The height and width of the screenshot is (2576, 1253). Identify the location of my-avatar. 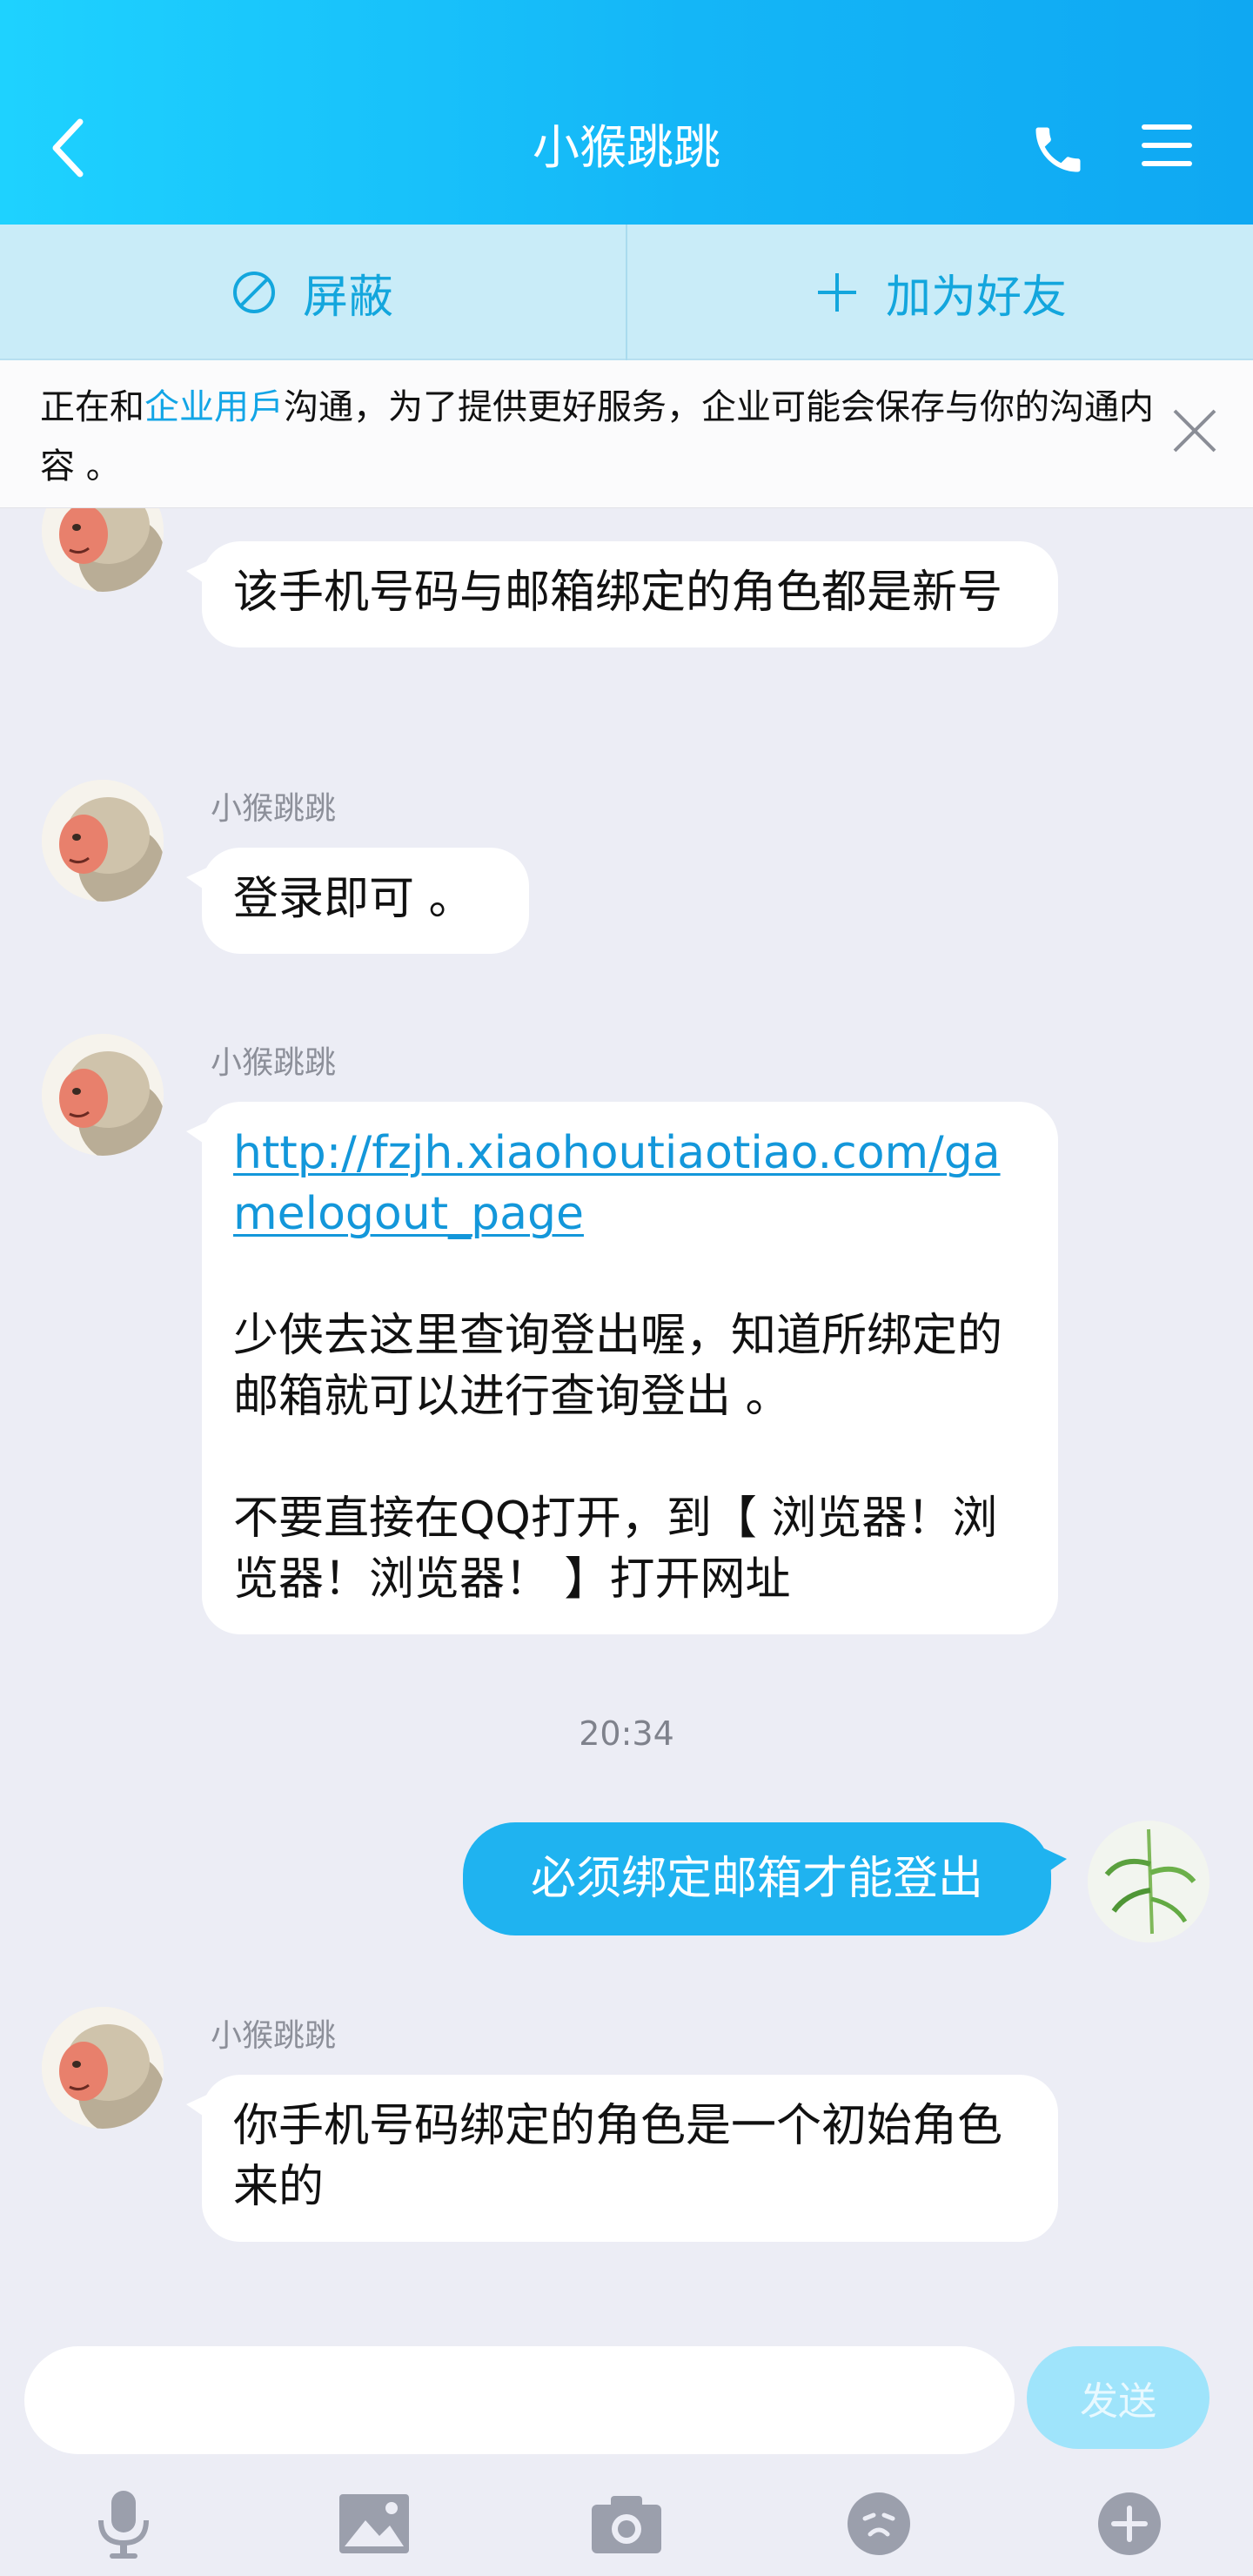
(1148, 1881).